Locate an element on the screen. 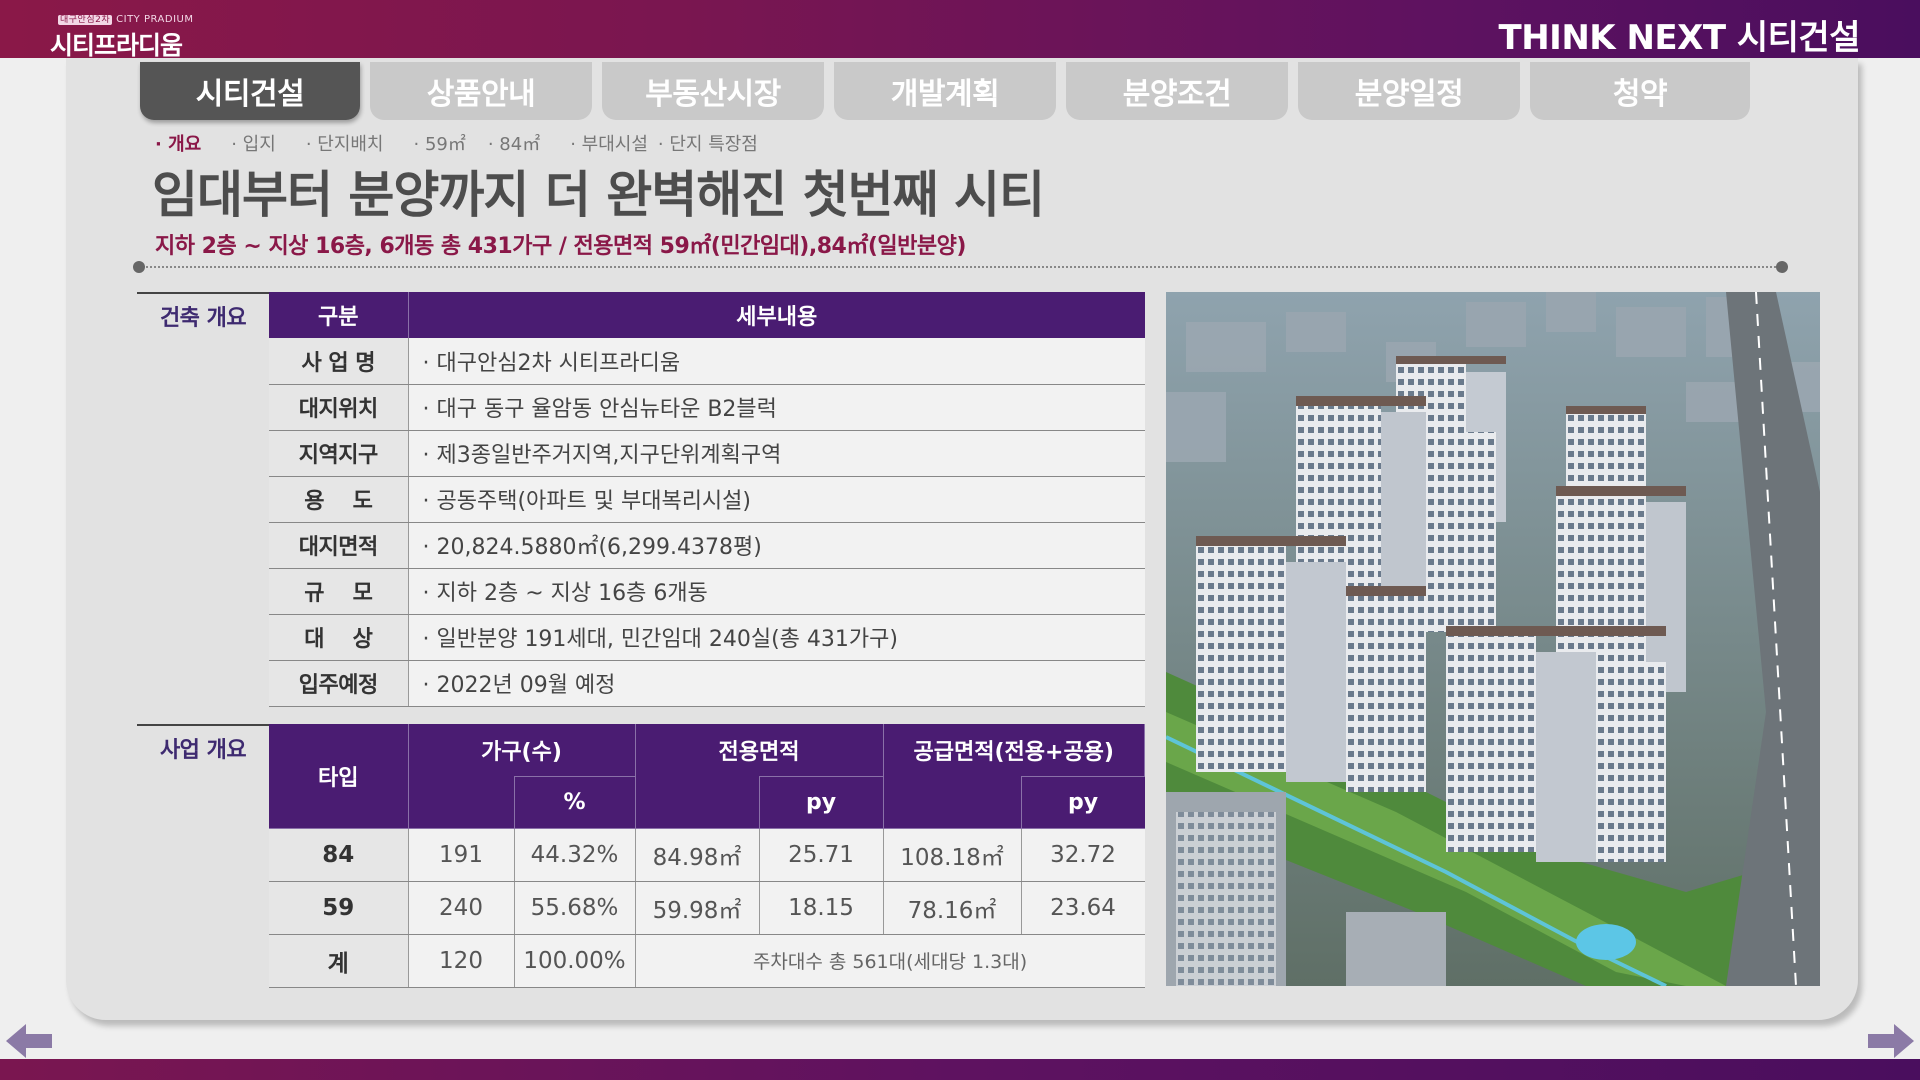 Image resolution: width=1920 pixels, height=1080 pixels. header-category: 구분 is located at coordinates (339, 315).